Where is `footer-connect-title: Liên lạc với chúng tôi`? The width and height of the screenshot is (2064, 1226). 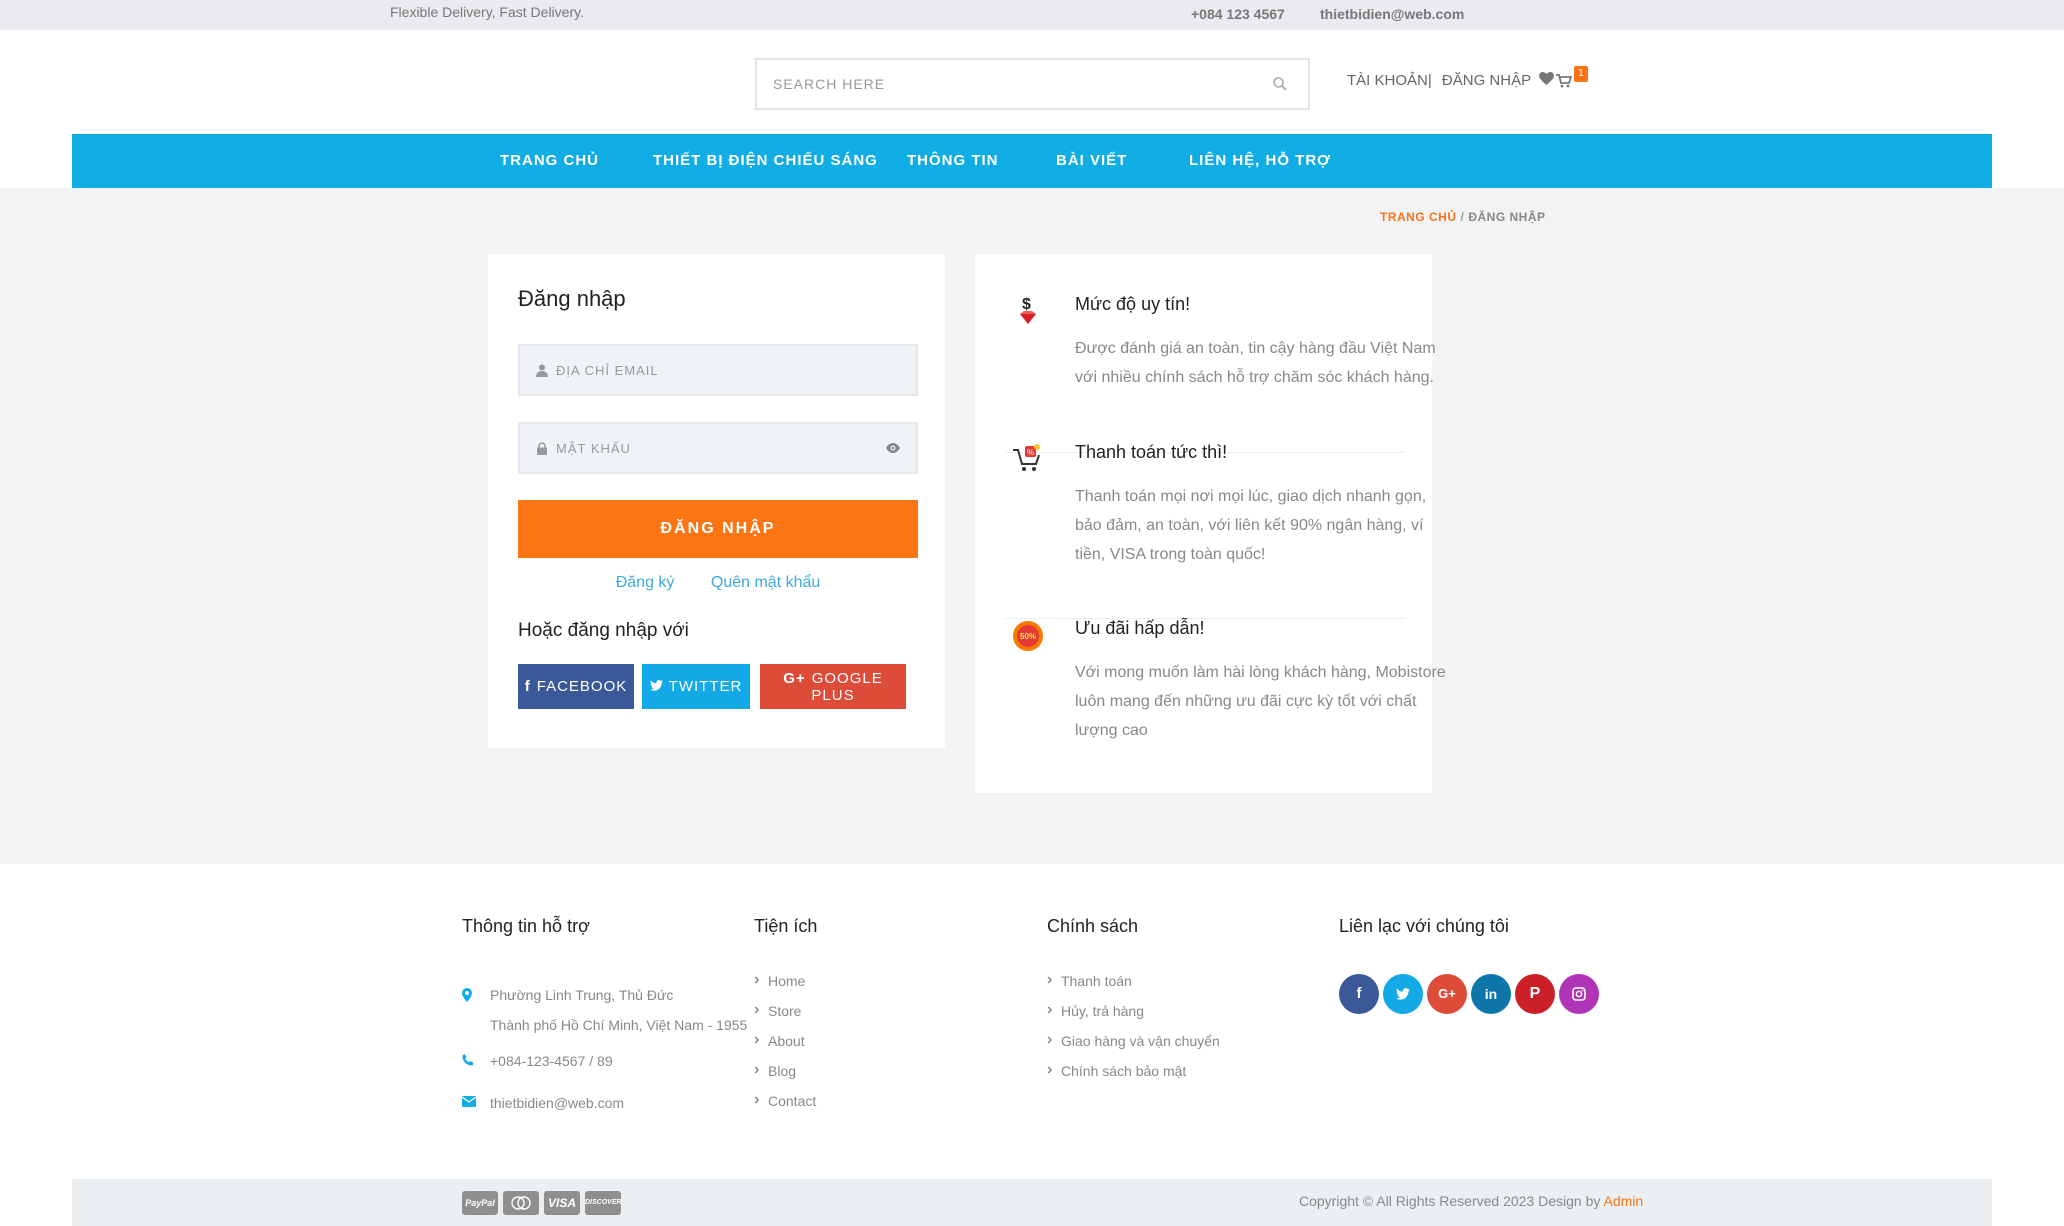 footer-connect-title: Liên lạc với chúng tôi is located at coordinates (1424, 926).